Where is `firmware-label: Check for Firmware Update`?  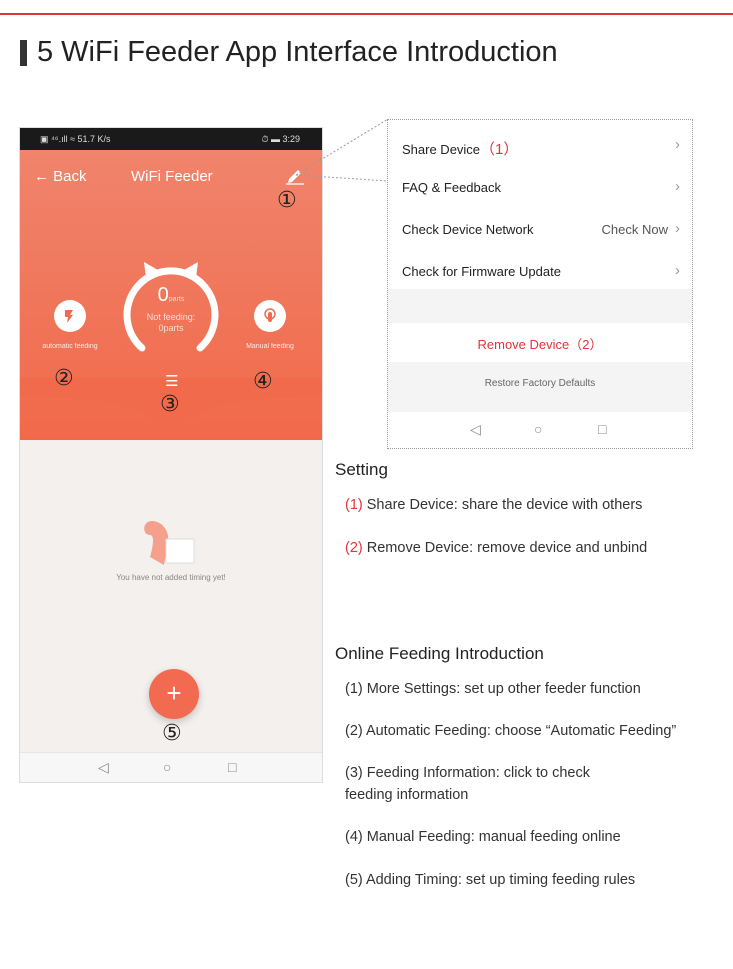 firmware-label: Check for Firmware Update is located at coordinates (481, 271).